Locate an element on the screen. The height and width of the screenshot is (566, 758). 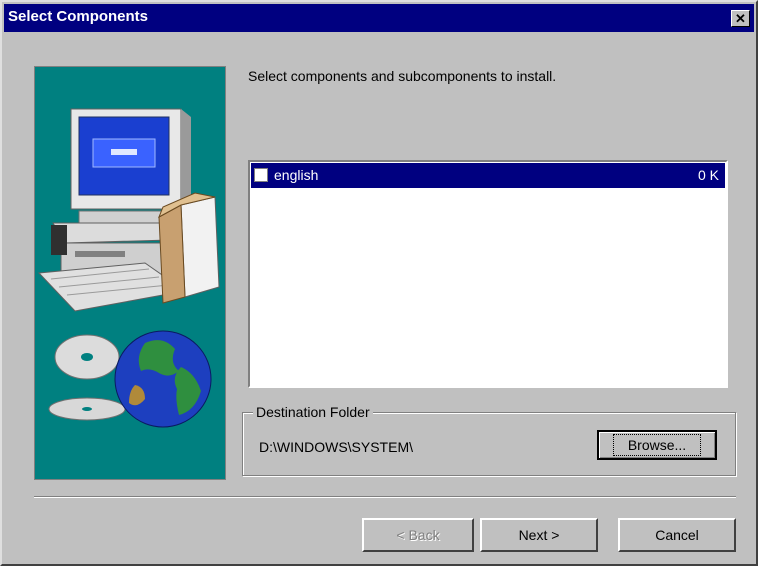
title-bar: Select Components ✕ is located at coordinates (379, 18).